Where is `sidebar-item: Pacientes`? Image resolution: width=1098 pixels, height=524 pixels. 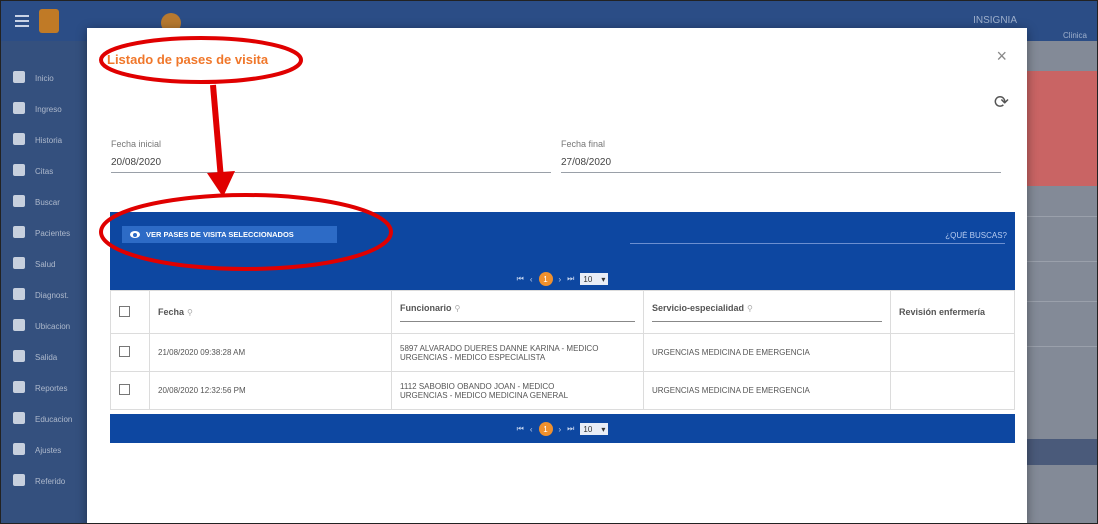
sidebar-item: Pacientes is located at coordinates (48, 233).